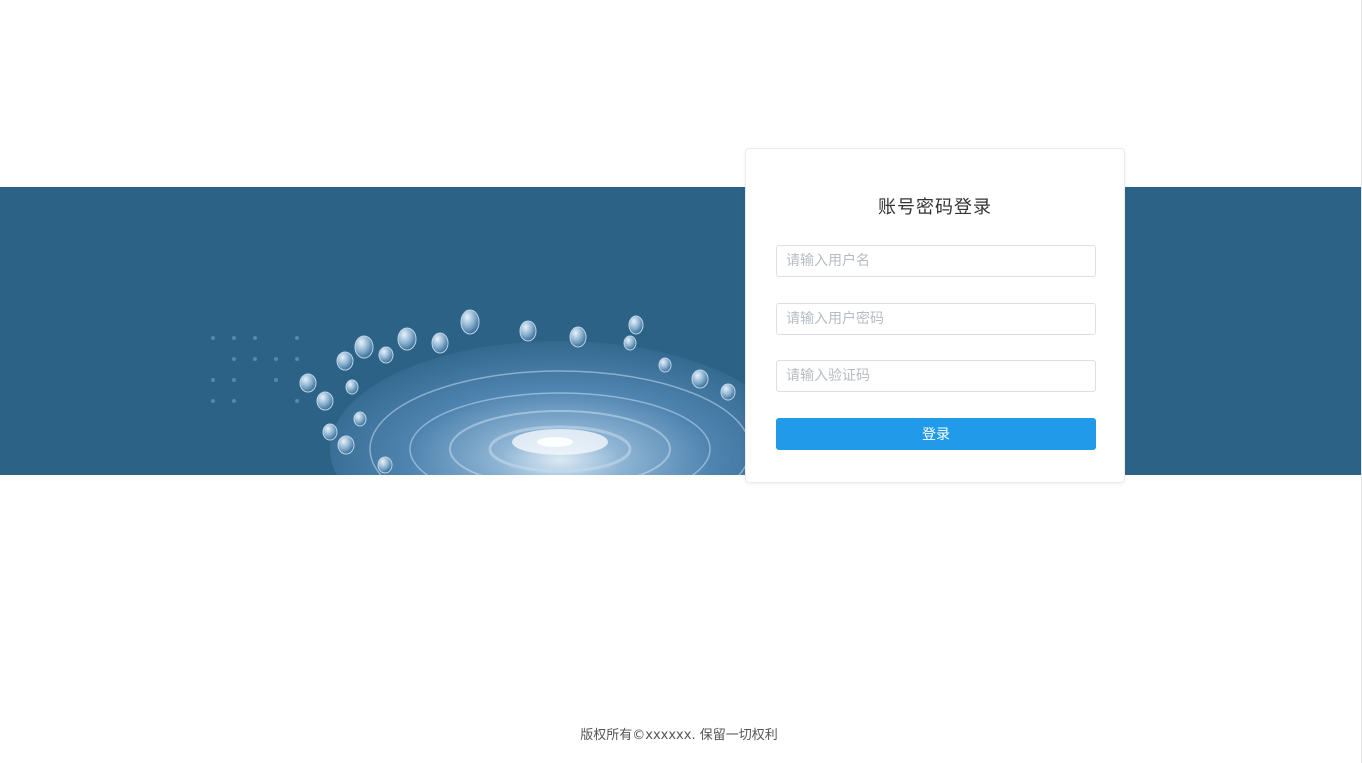  What do you see at coordinates (936, 319) in the screenshot?
I see `password-input` at bounding box center [936, 319].